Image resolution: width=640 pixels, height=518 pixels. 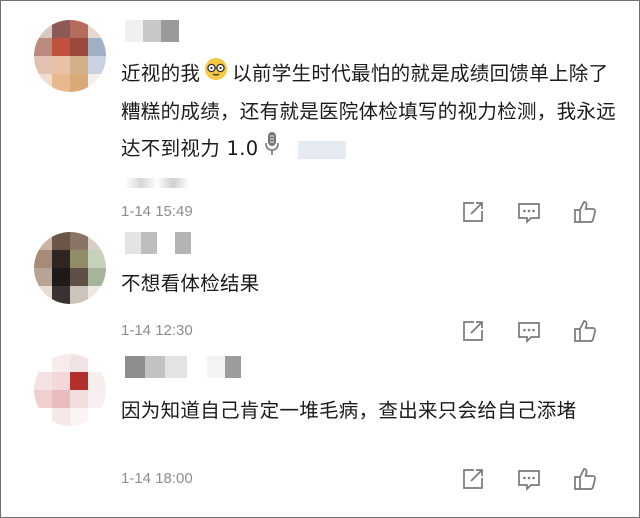 What do you see at coordinates (157, 211) in the screenshot?
I see `comment-time: 1-14 15:49` at bounding box center [157, 211].